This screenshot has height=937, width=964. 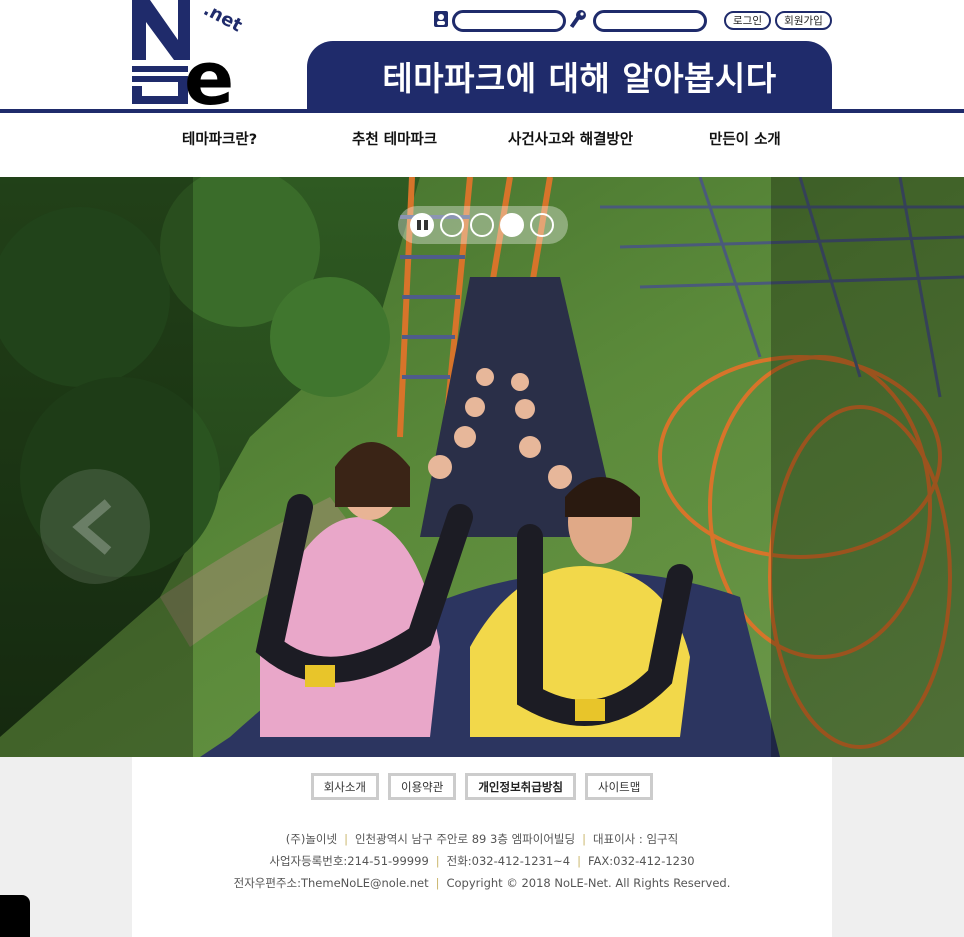 What do you see at coordinates (619, 786) in the screenshot?
I see `footer-link-sitemap: 사이트맵` at bounding box center [619, 786].